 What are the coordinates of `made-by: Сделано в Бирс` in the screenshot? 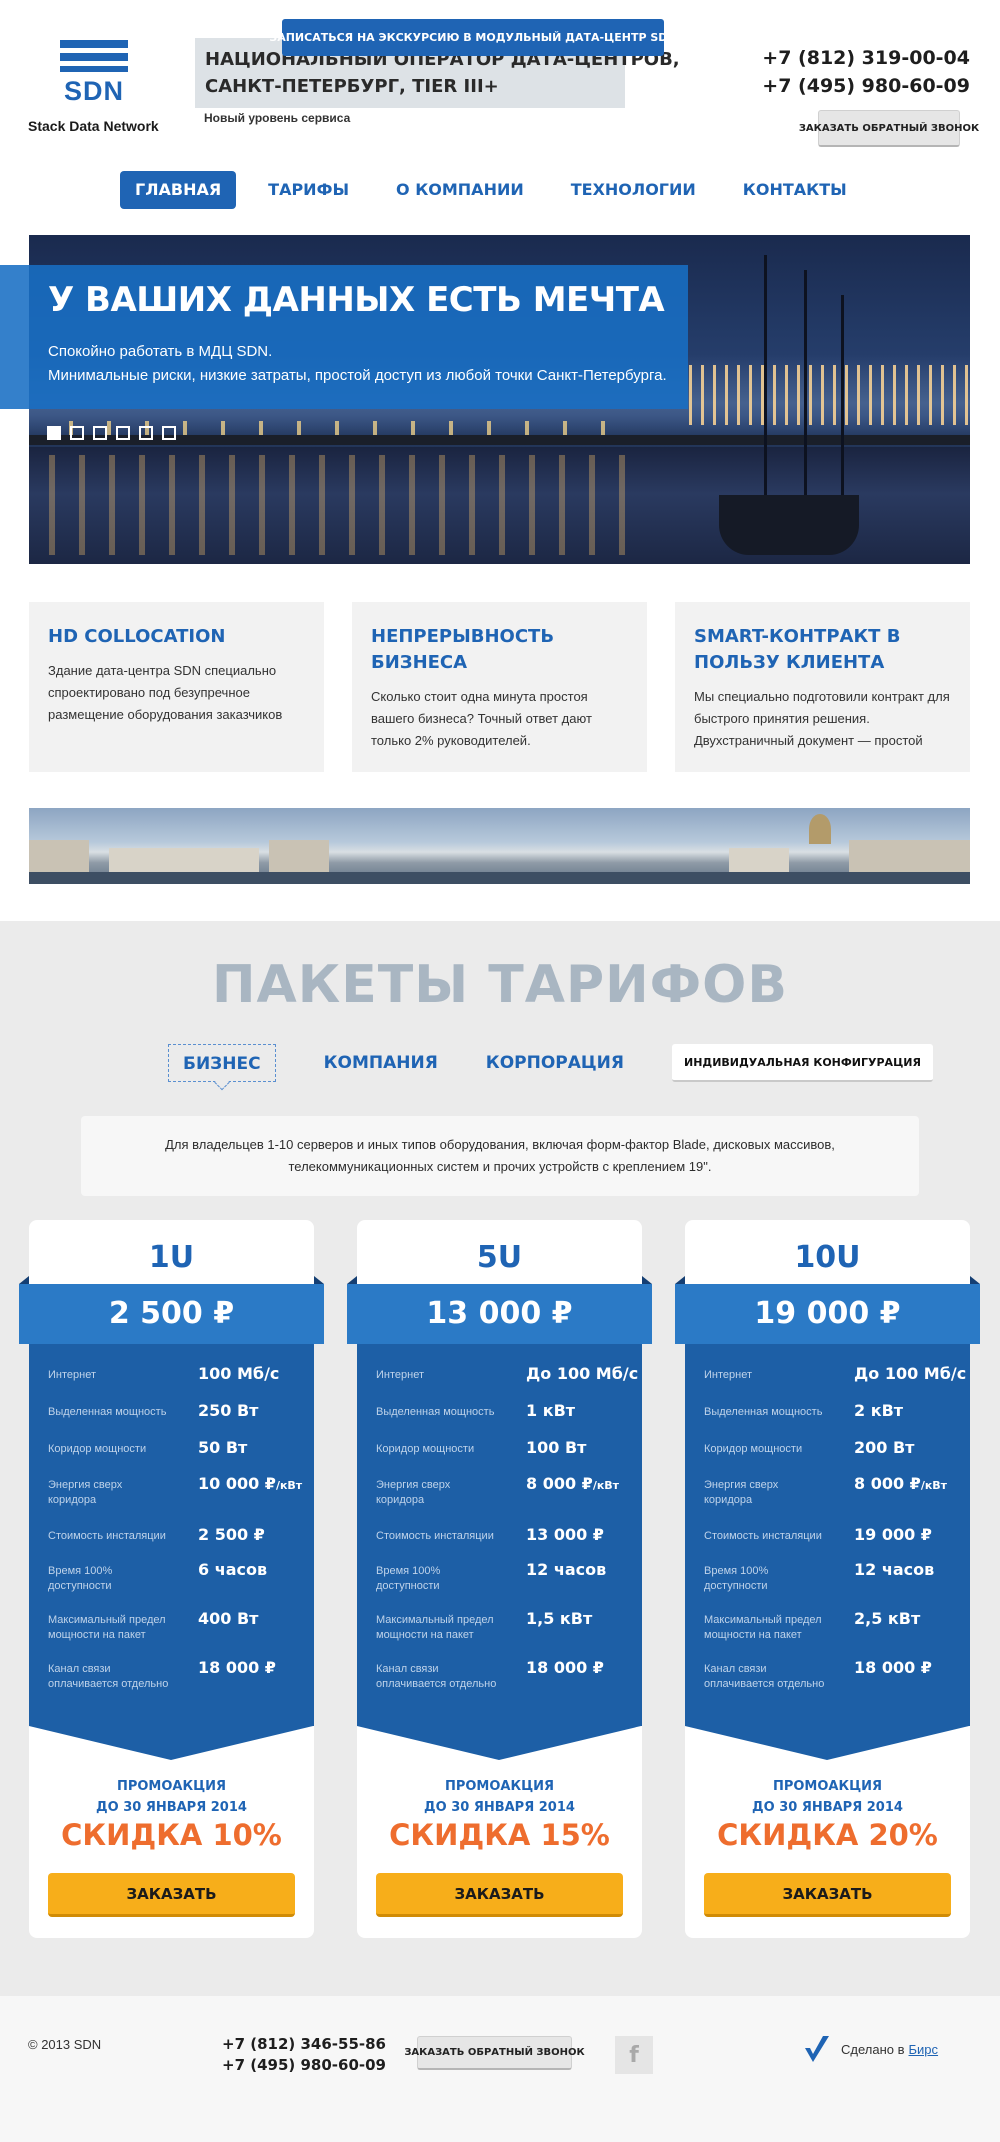 It's located at (870, 2049).